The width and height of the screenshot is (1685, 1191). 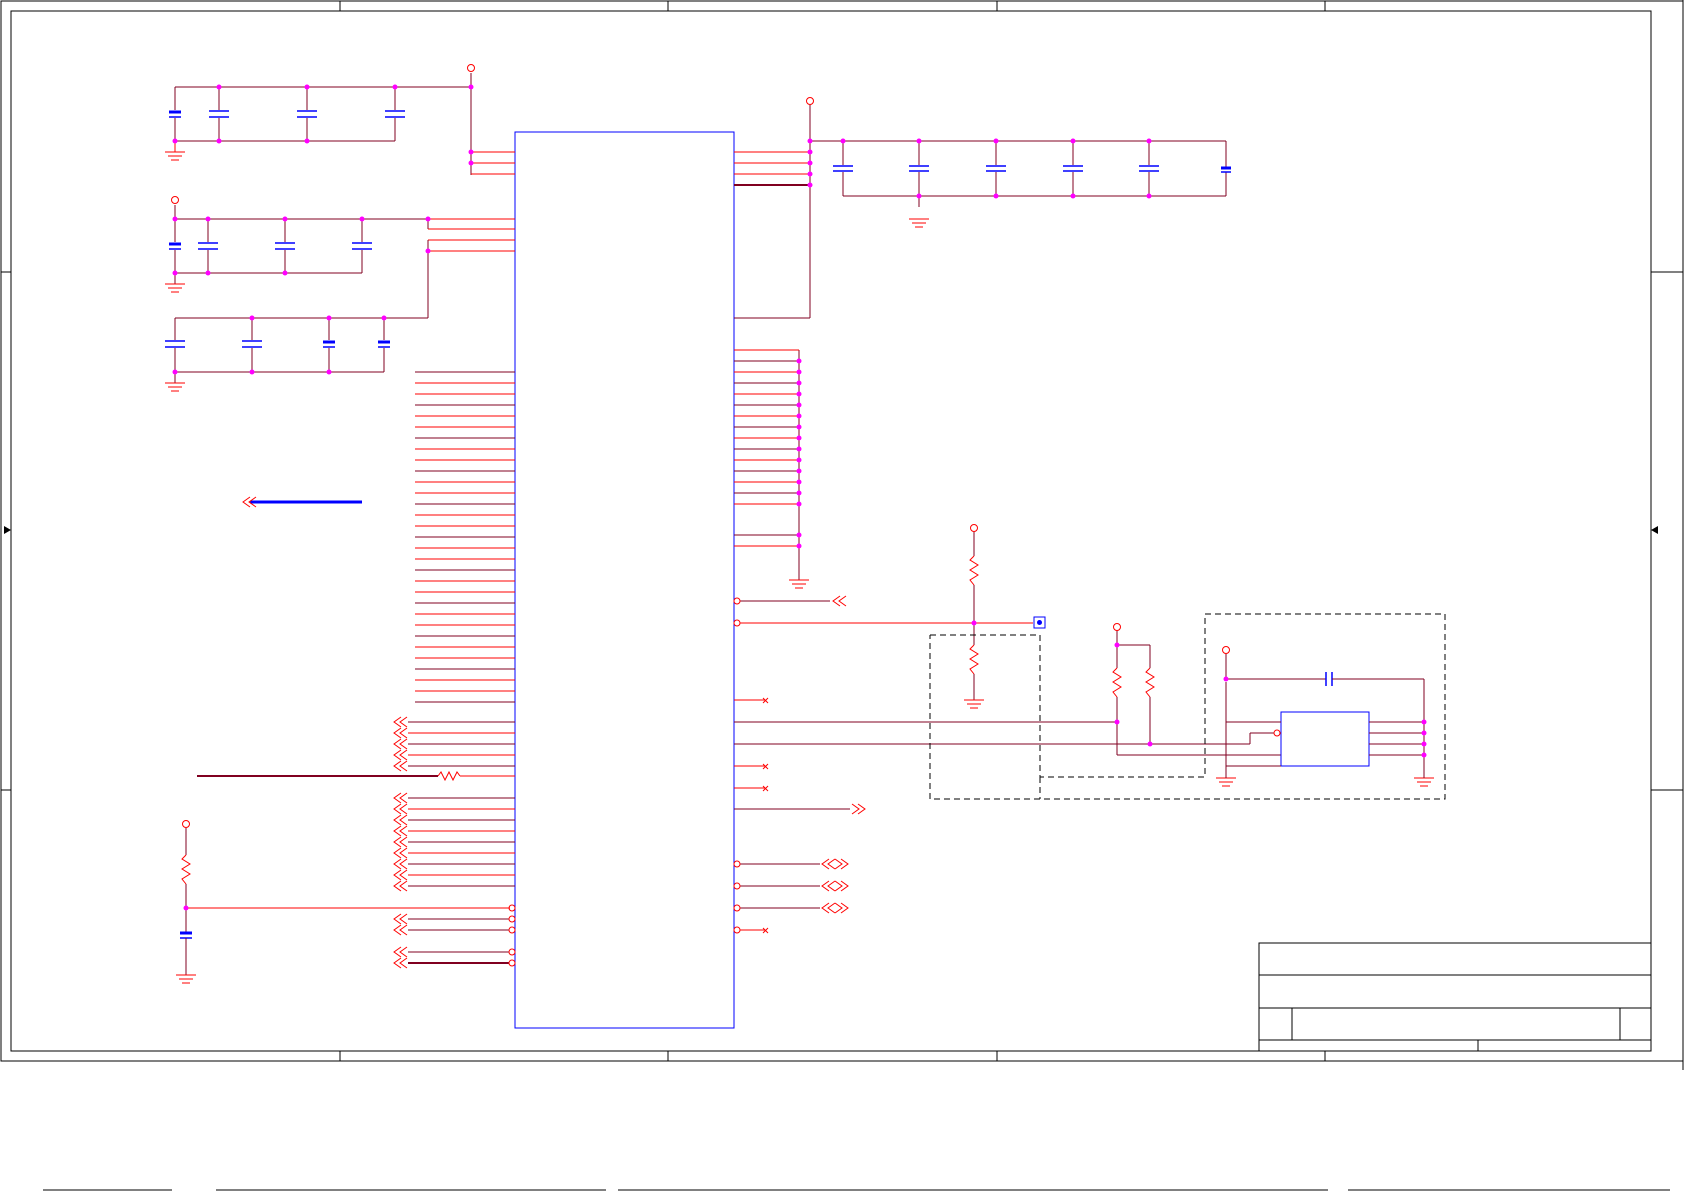 I want to click on right-signal-stubs, so click(x=992, y=765).